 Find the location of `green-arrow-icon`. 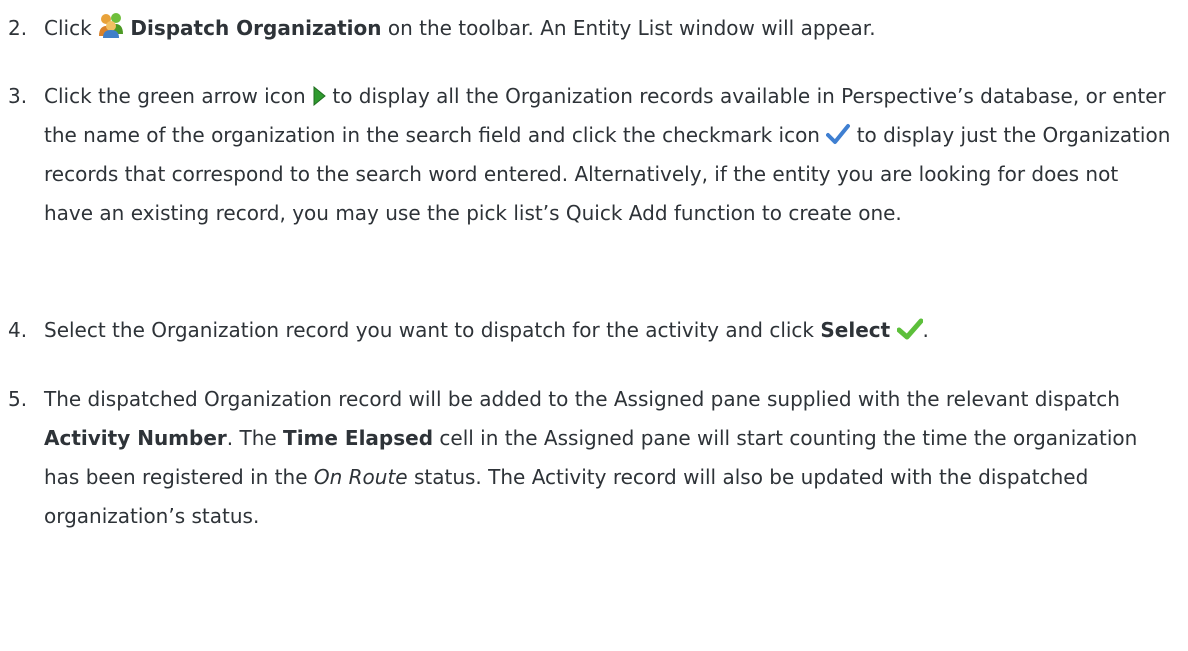

green-arrow-icon is located at coordinates (319, 96).